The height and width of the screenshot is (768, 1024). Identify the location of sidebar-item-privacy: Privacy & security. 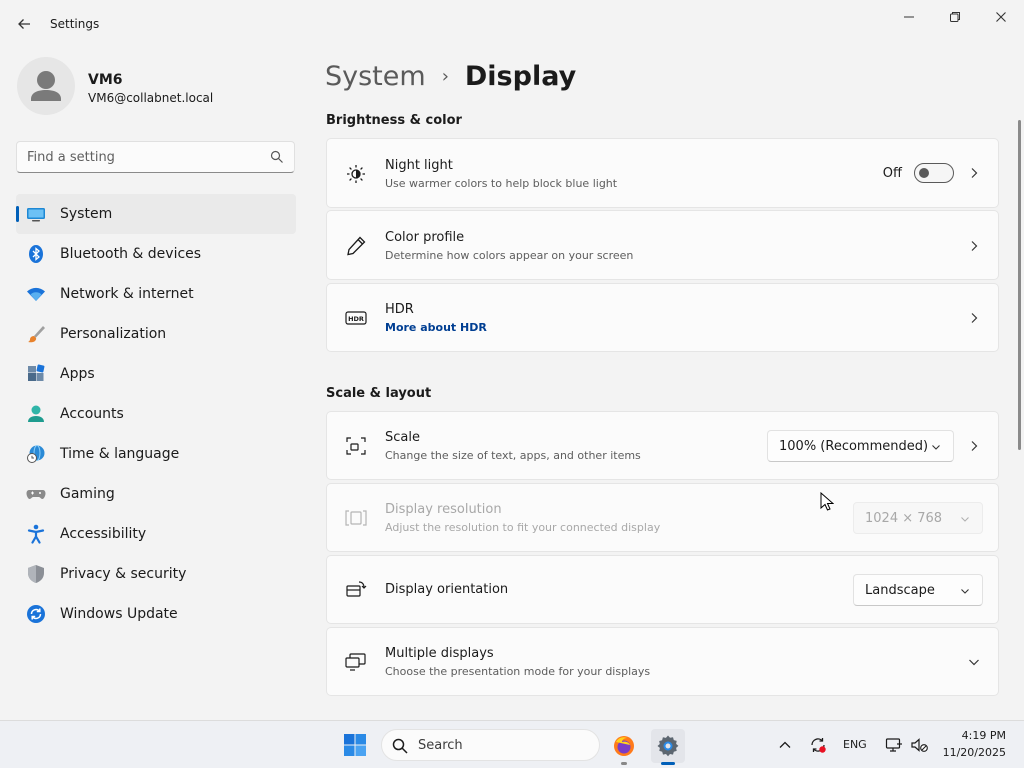
(156, 574).